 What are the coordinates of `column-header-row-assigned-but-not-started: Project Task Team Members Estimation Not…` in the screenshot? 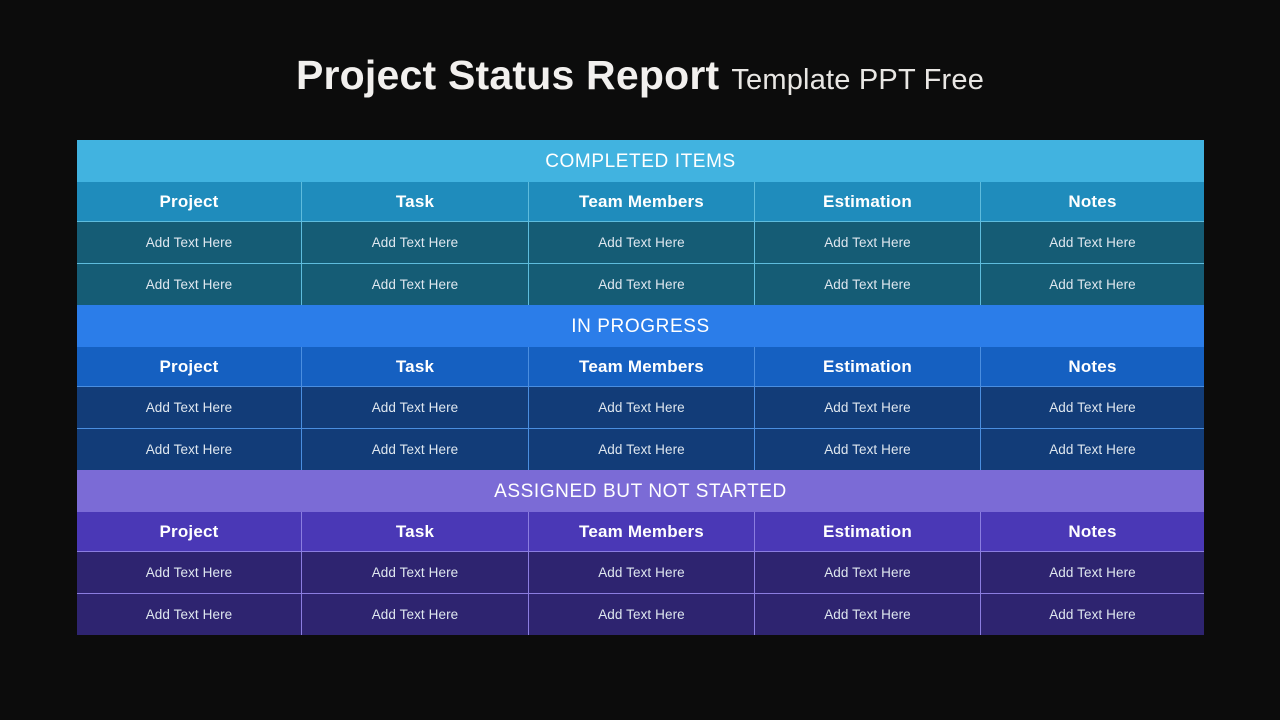 It's located at (640, 531).